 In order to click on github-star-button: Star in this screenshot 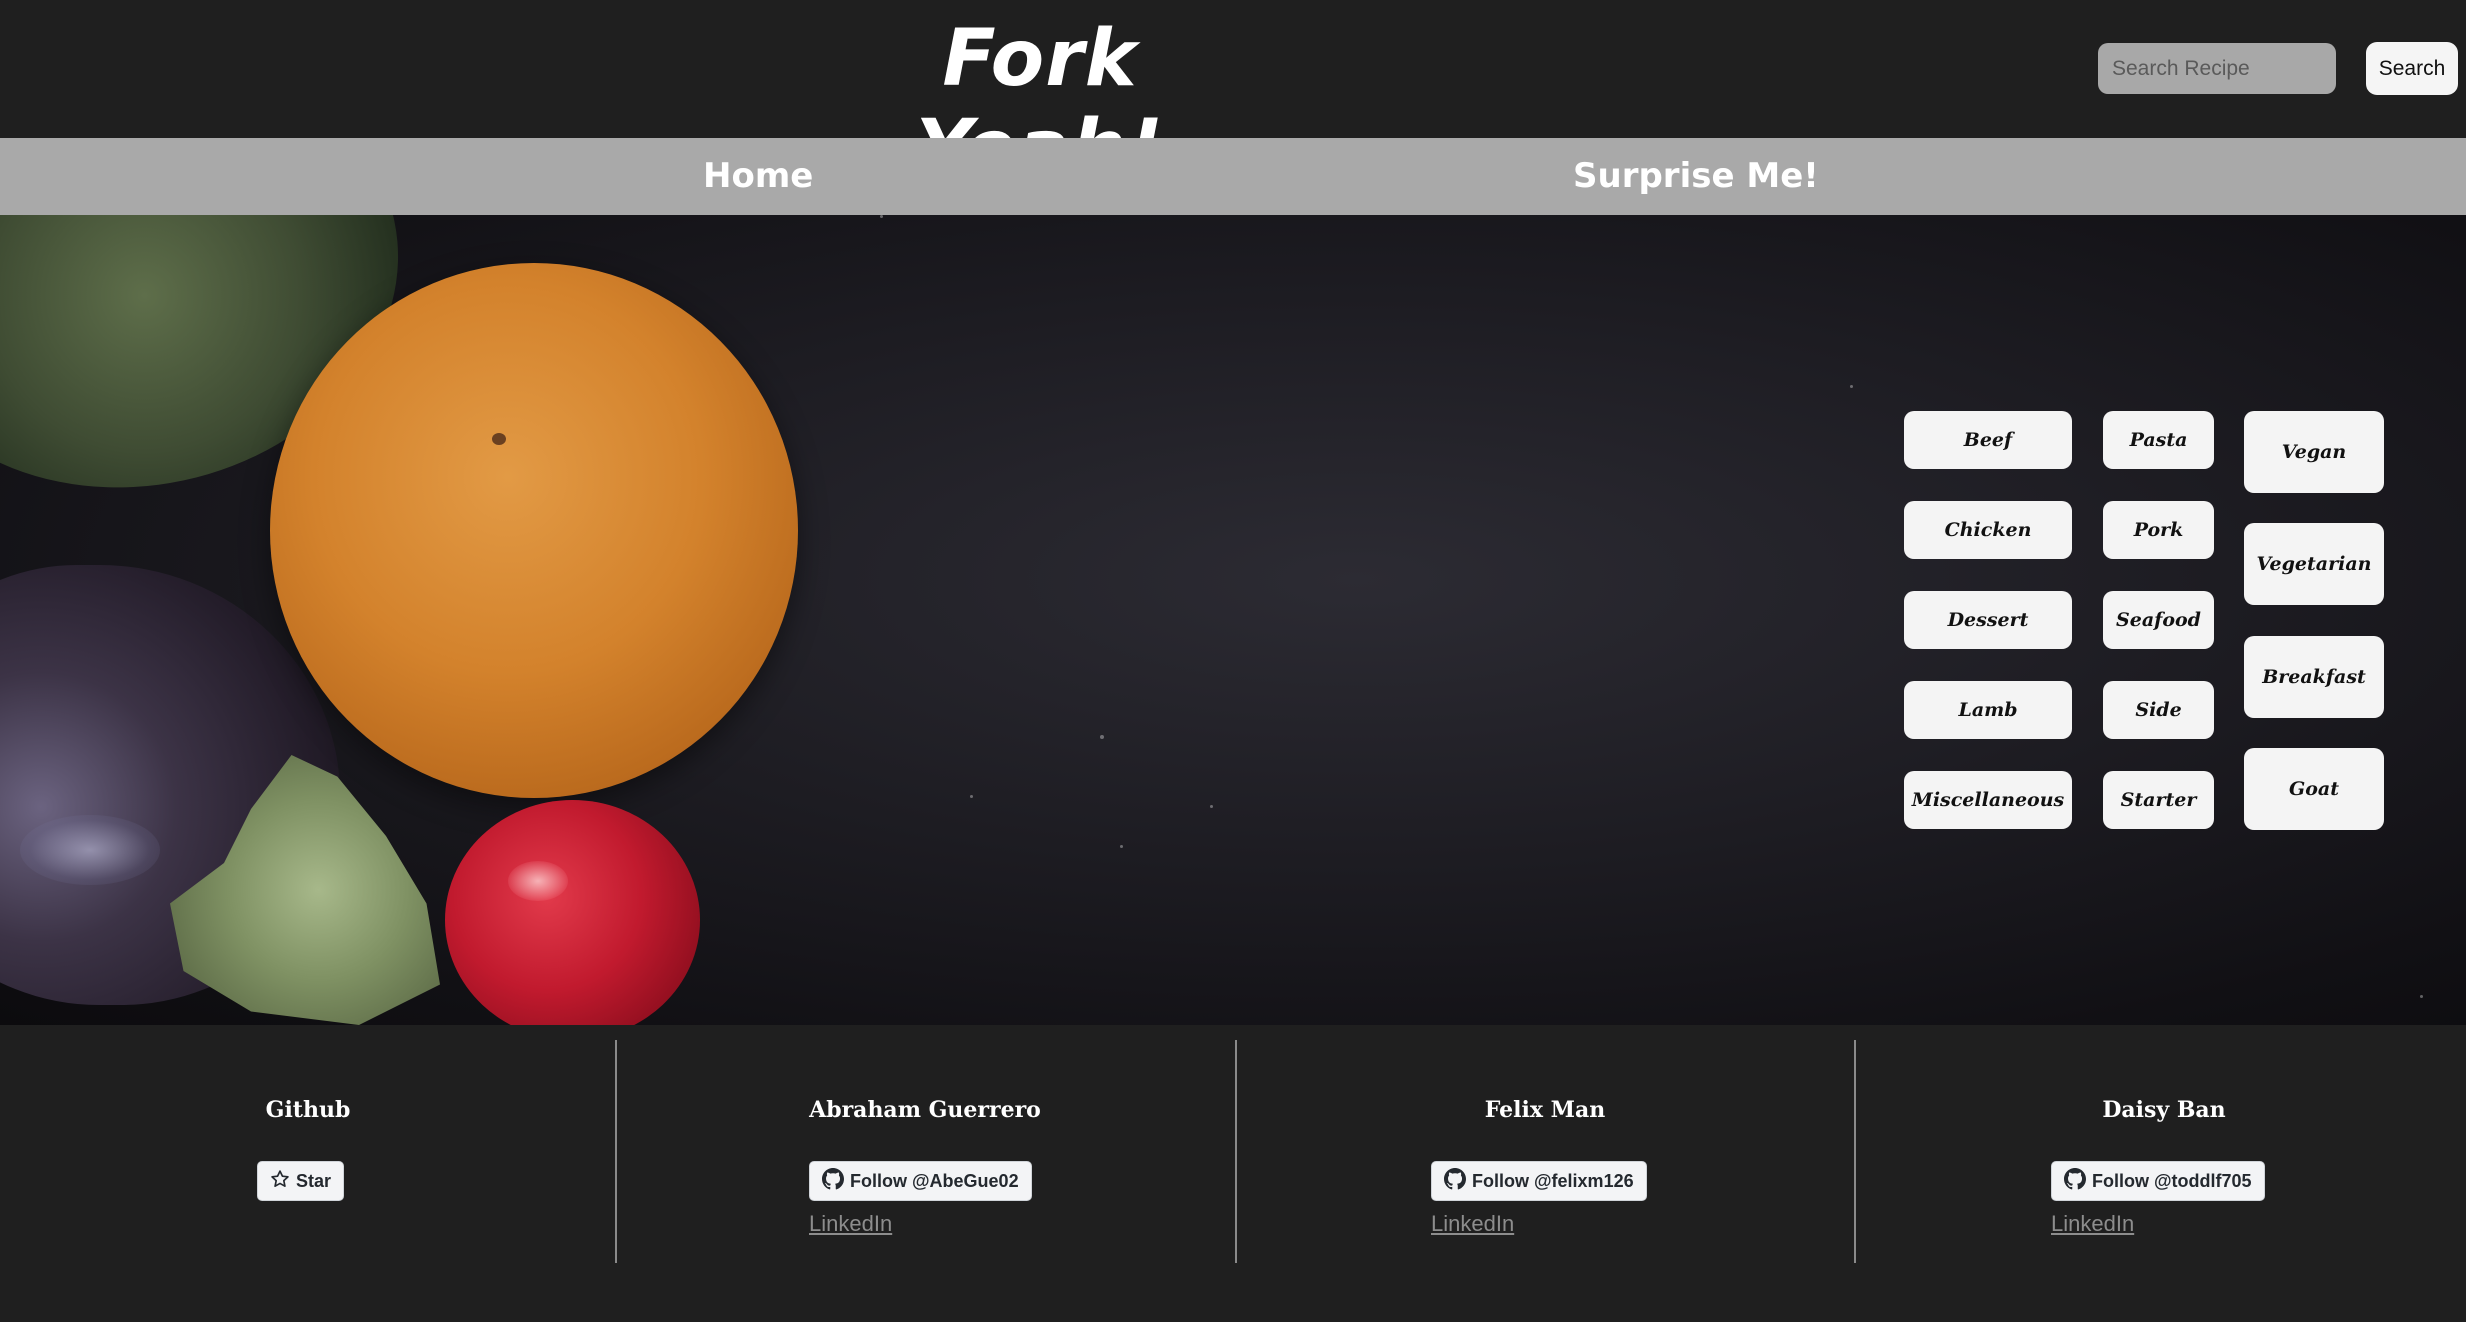, I will do `click(301, 1181)`.